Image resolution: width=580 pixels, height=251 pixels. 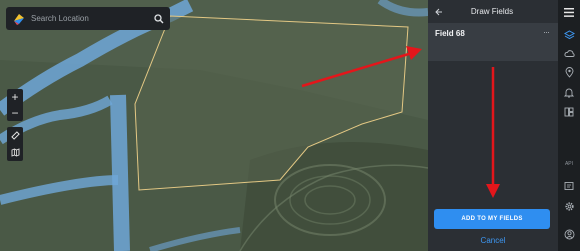 What do you see at coordinates (569, 164) in the screenshot?
I see `api-label: API` at bounding box center [569, 164].